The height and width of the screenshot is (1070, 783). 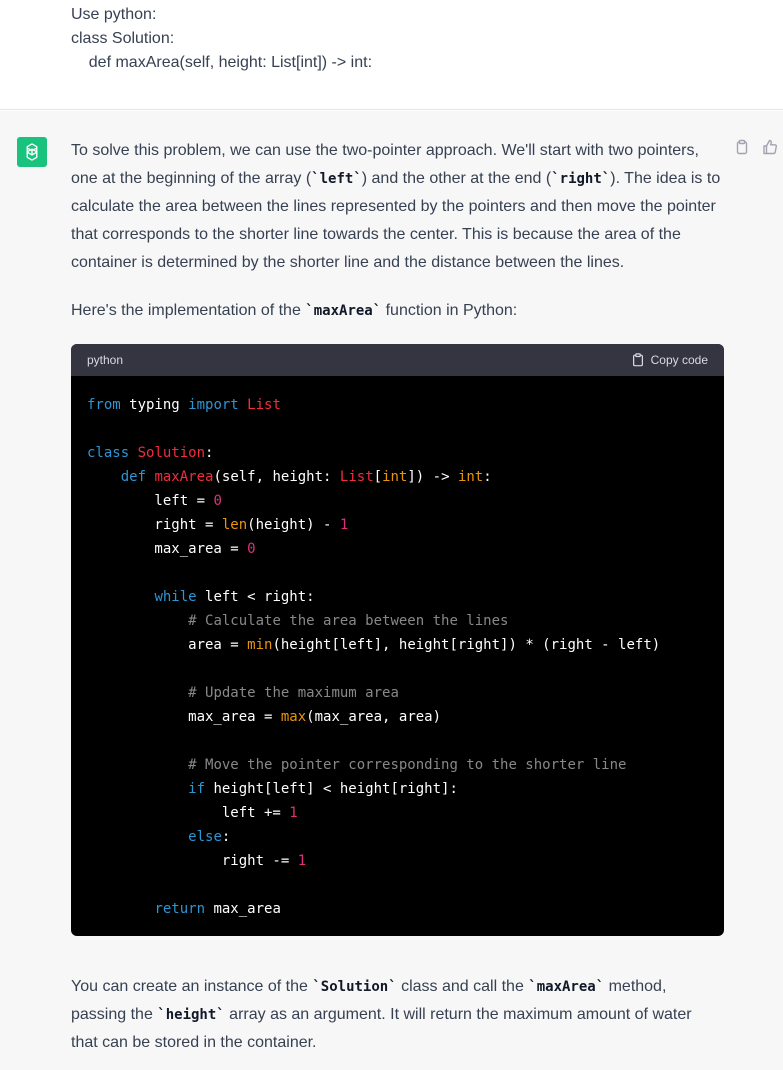 I want to click on code-token: left +=, so click(x=188, y=813).